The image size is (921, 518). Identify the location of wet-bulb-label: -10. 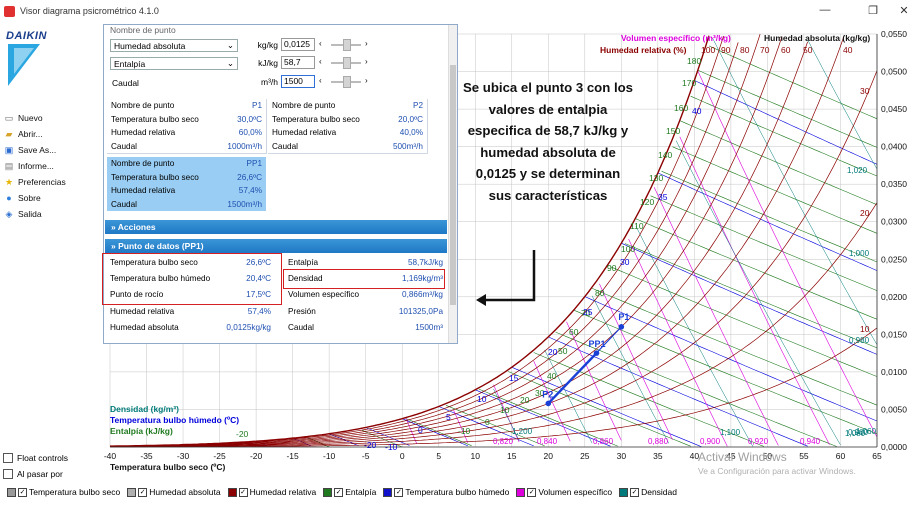
(391, 447).